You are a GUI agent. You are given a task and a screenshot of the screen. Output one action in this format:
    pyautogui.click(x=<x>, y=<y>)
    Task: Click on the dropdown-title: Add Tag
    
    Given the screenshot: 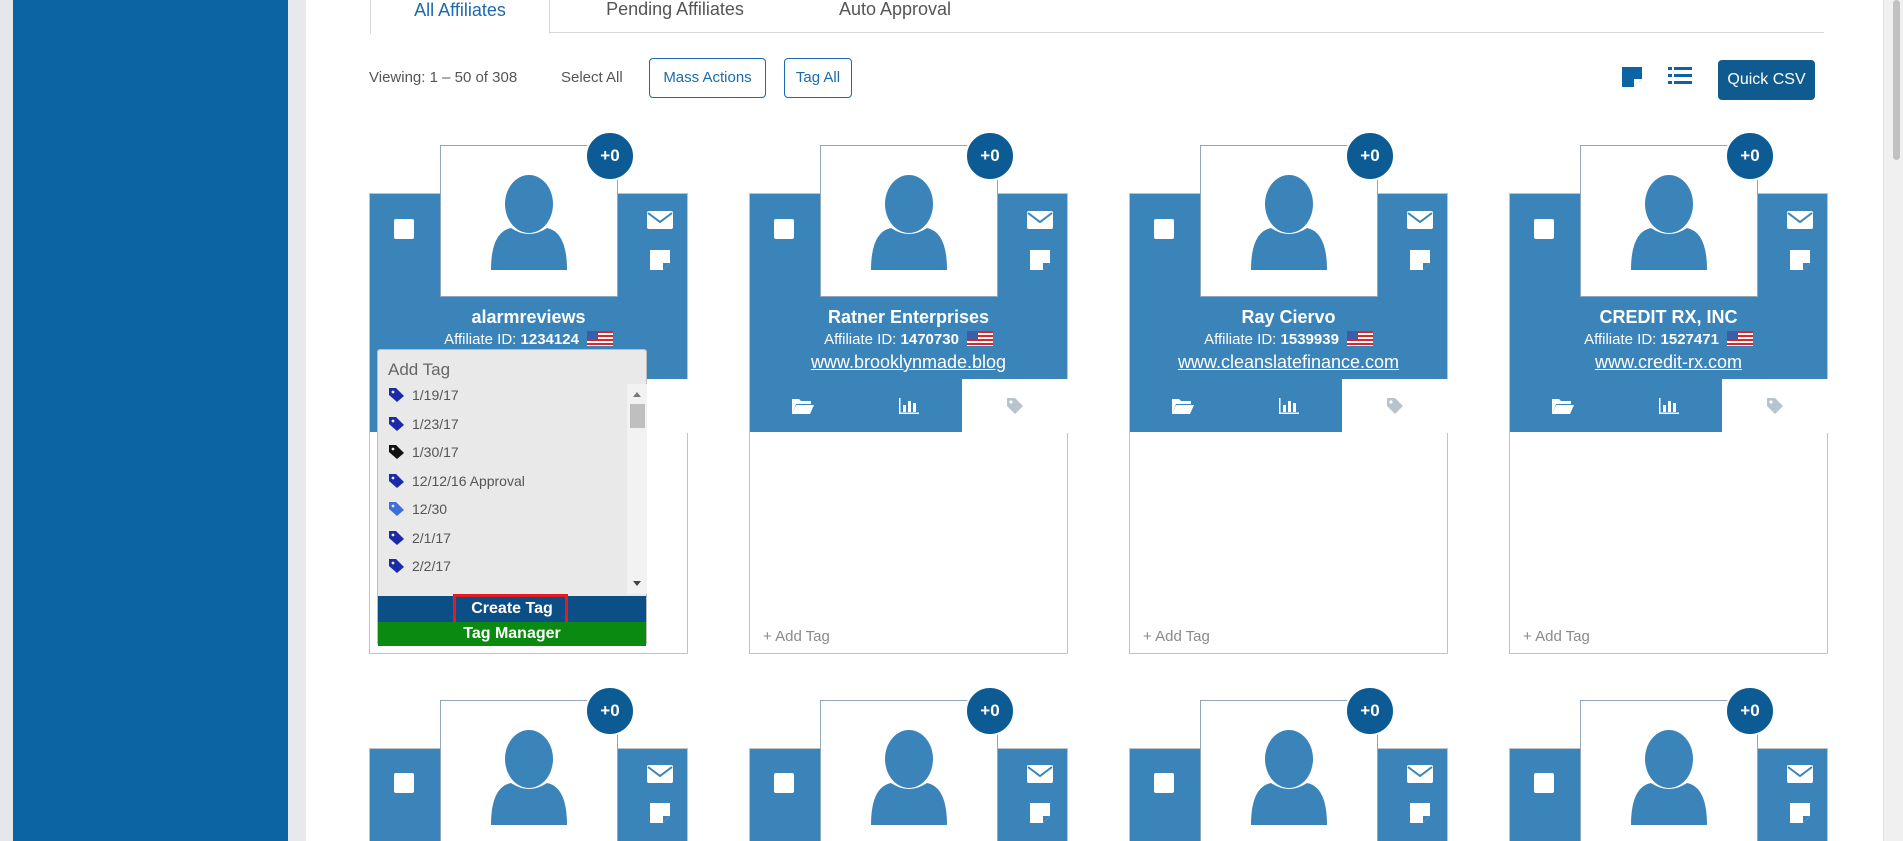 What is the action you would take?
    pyautogui.click(x=419, y=369)
    